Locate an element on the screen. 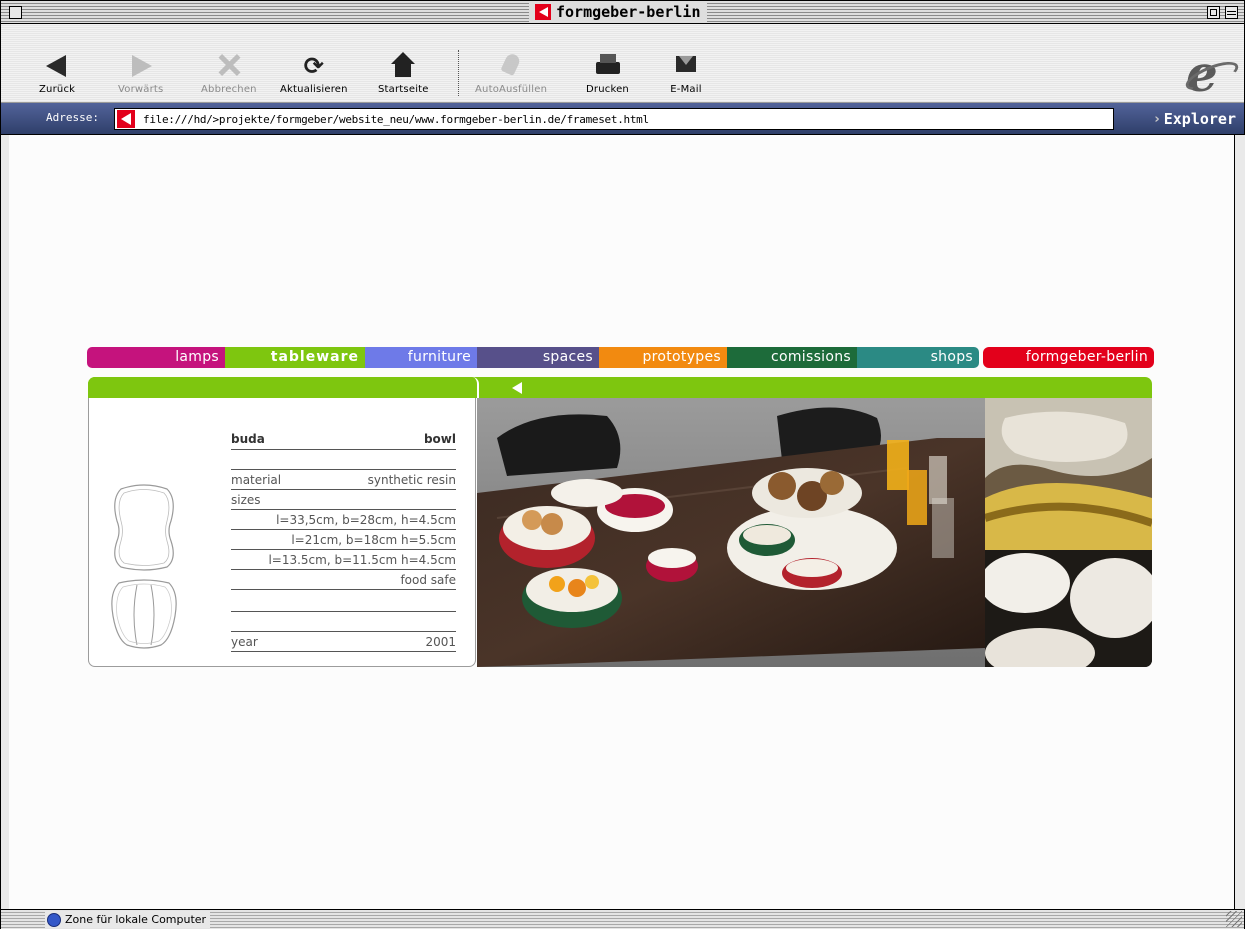 The width and height of the screenshot is (1245, 929). mail-icon is located at coordinates (686, 66).